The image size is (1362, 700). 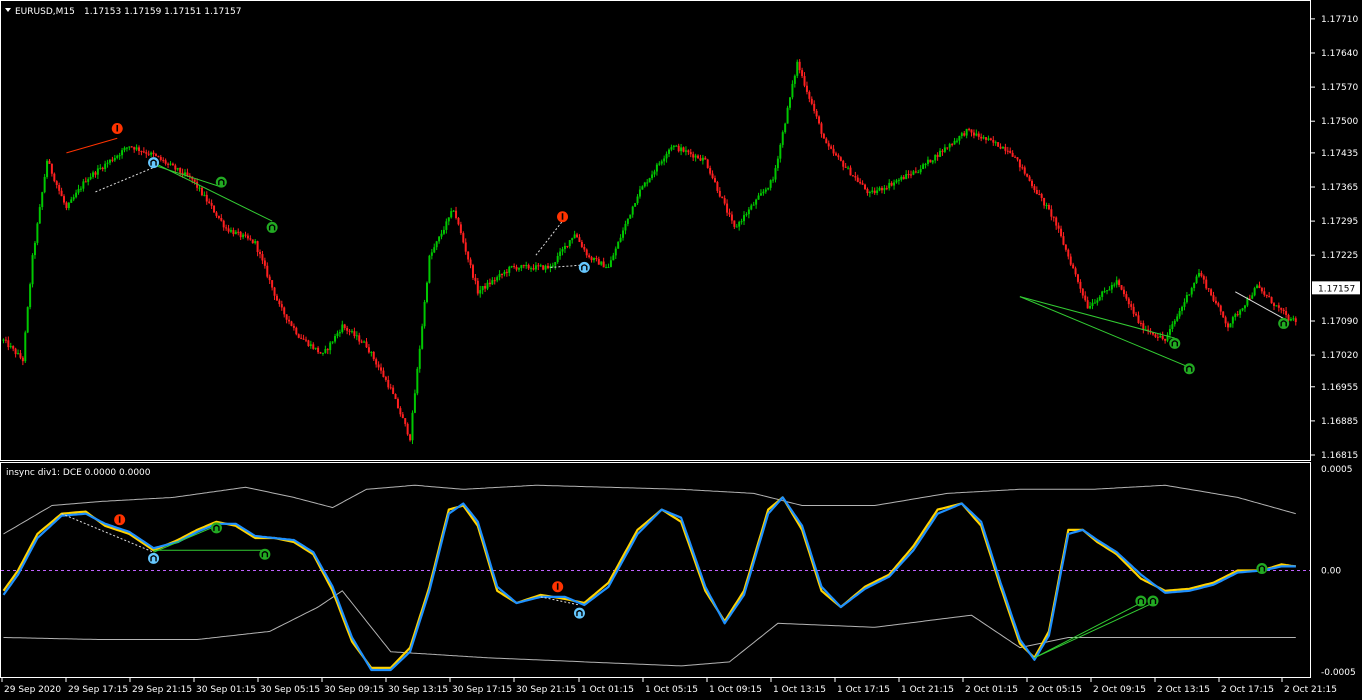 What do you see at coordinates (1339, 256) in the screenshot?
I see `price-tick-label: 1.17225` at bounding box center [1339, 256].